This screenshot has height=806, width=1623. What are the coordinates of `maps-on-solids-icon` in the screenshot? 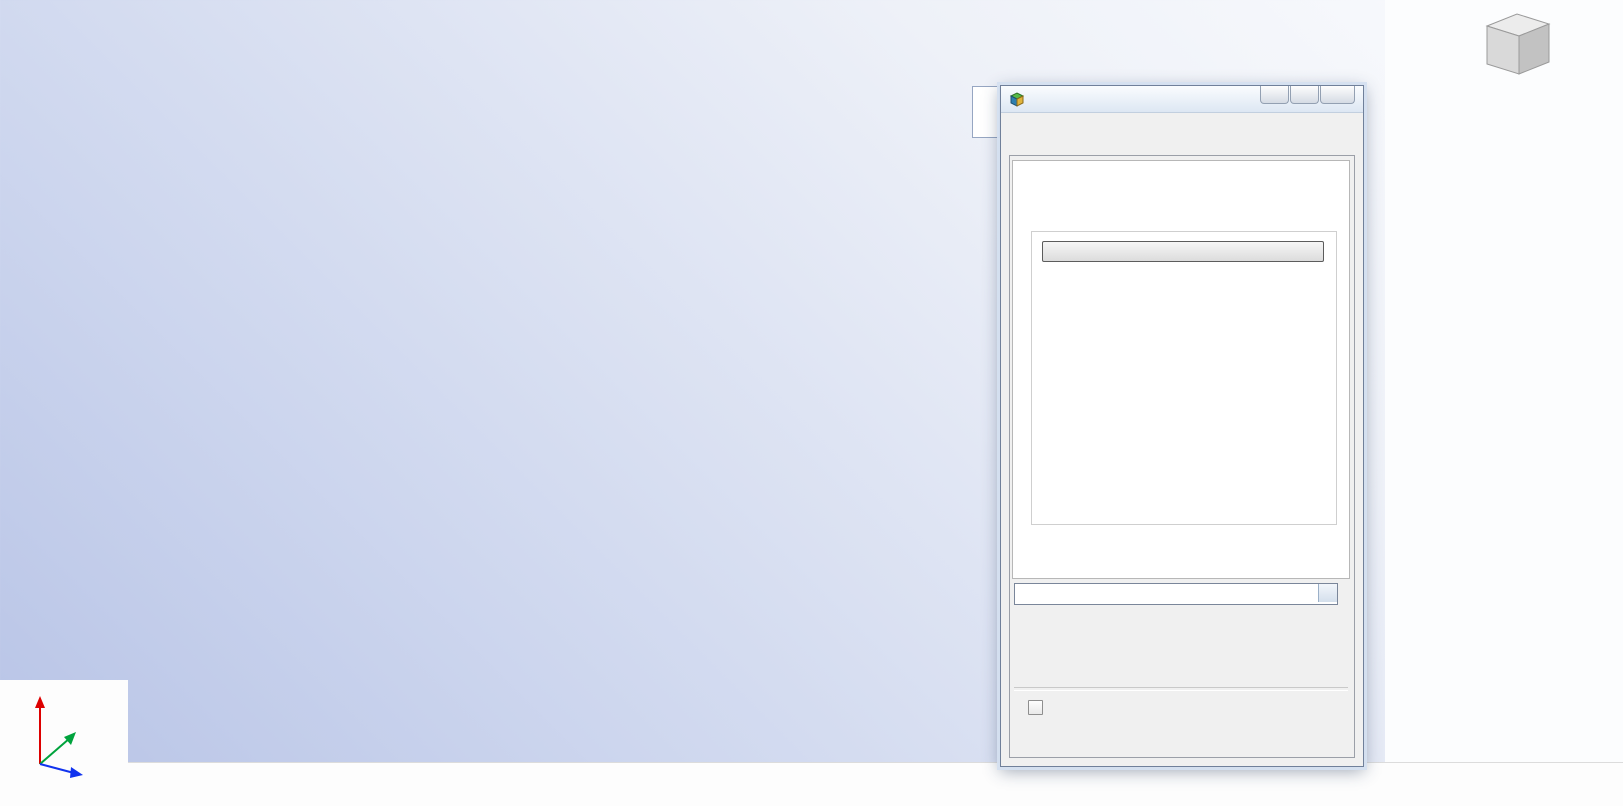 It's located at (1017, 99).